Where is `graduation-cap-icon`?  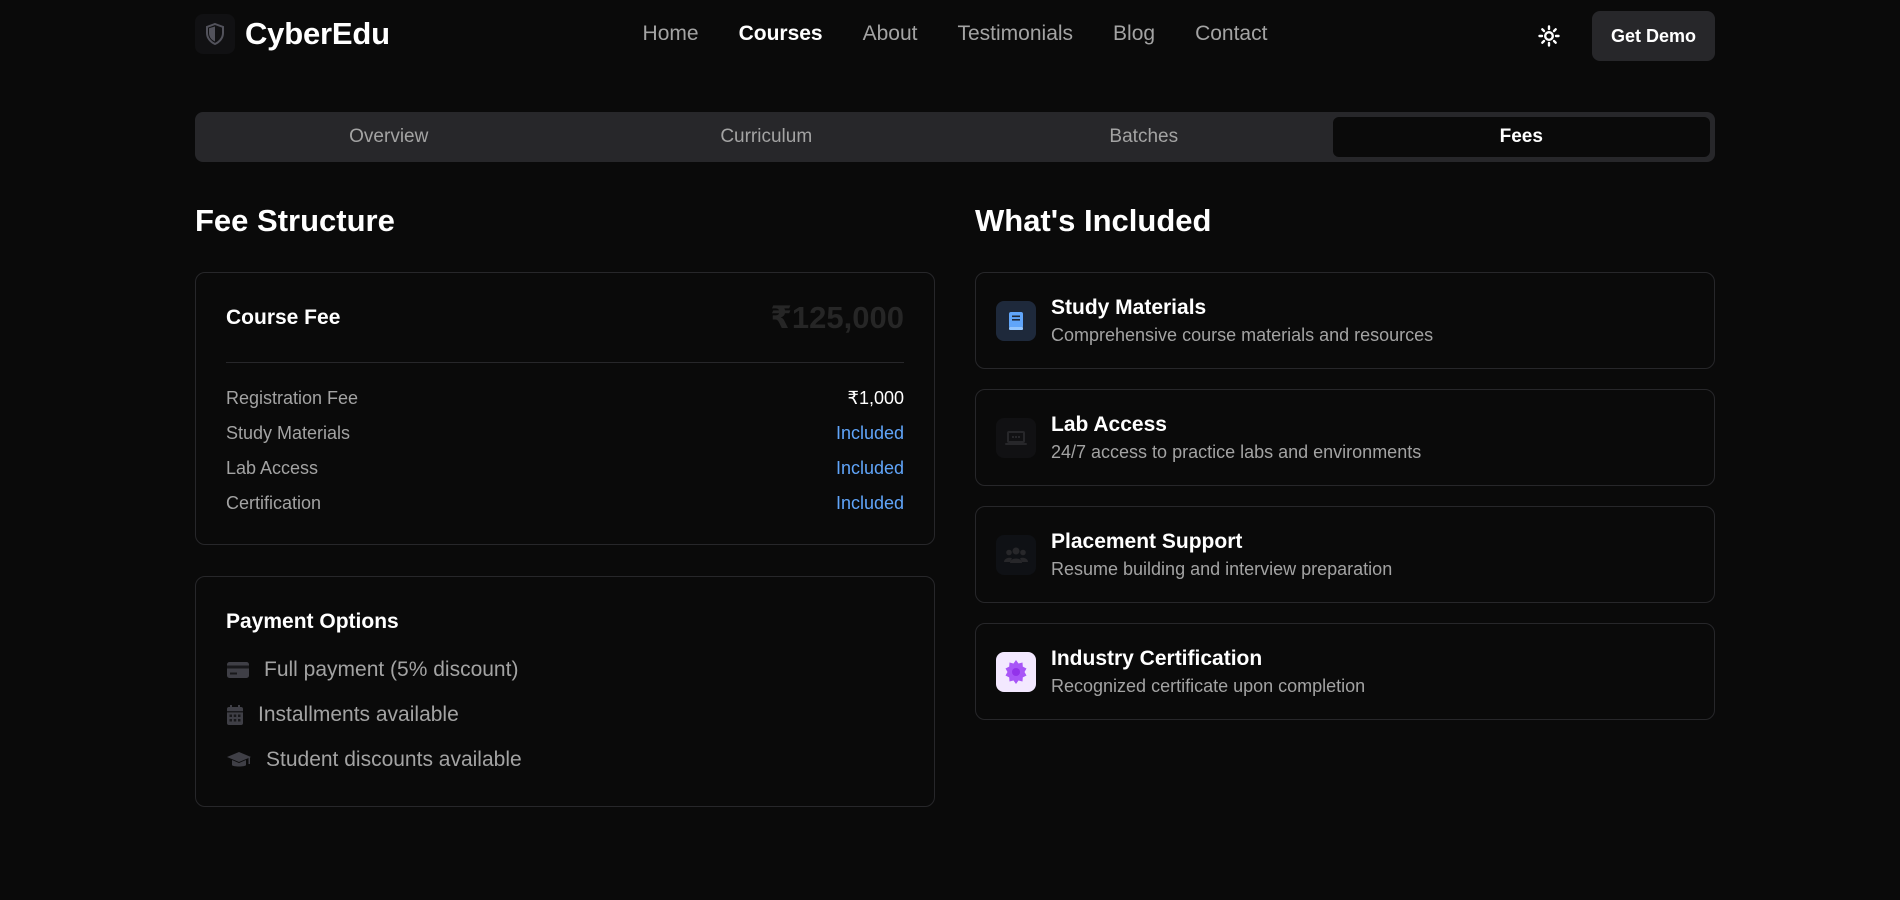
graduation-cap-icon is located at coordinates (239, 760).